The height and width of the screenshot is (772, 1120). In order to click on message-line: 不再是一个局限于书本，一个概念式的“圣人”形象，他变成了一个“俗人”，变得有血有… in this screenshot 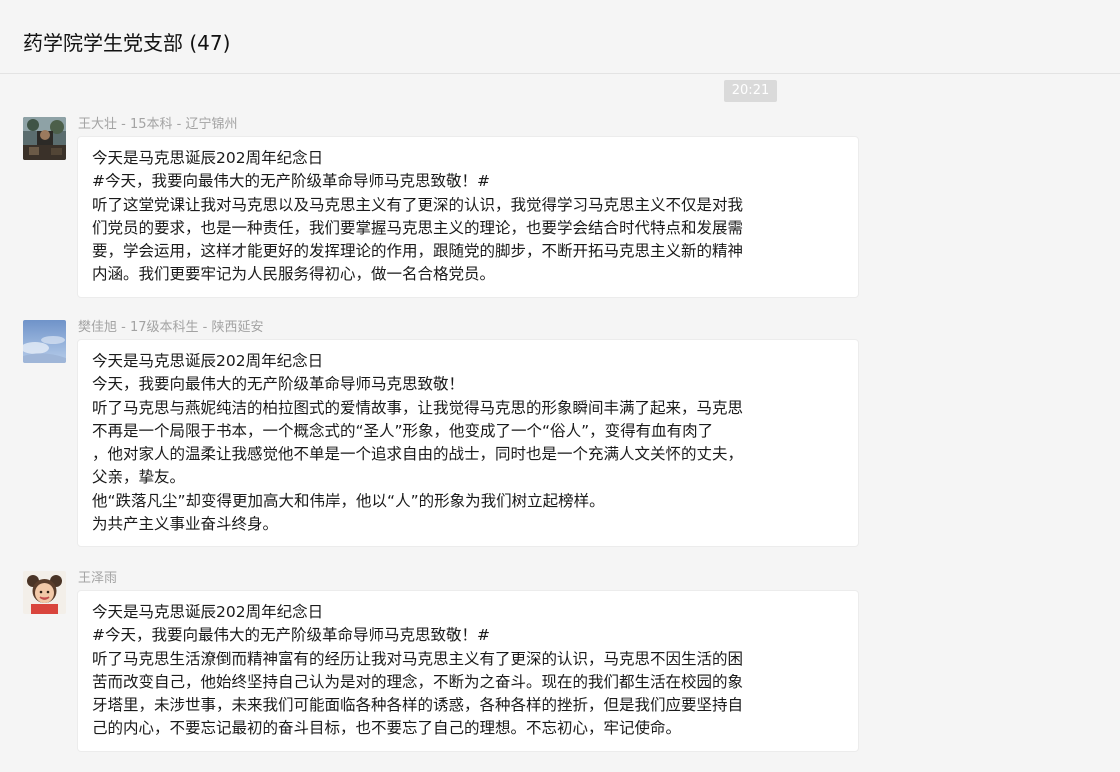, I will do `click(403, 430)`.